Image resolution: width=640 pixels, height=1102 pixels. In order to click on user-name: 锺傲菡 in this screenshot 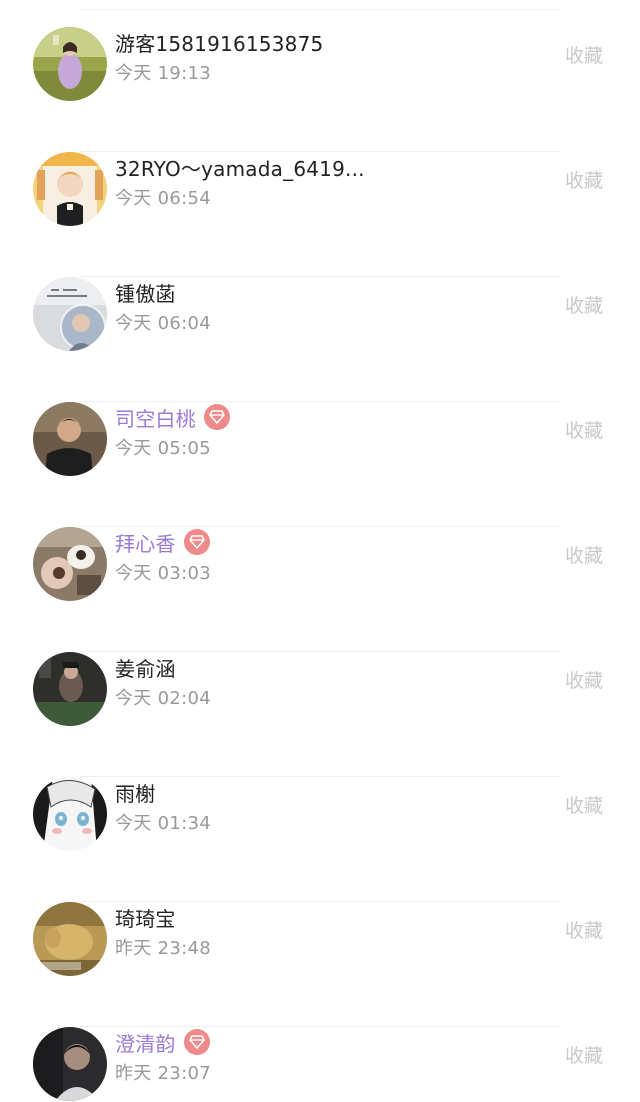, I will do `click(145, 292)`.